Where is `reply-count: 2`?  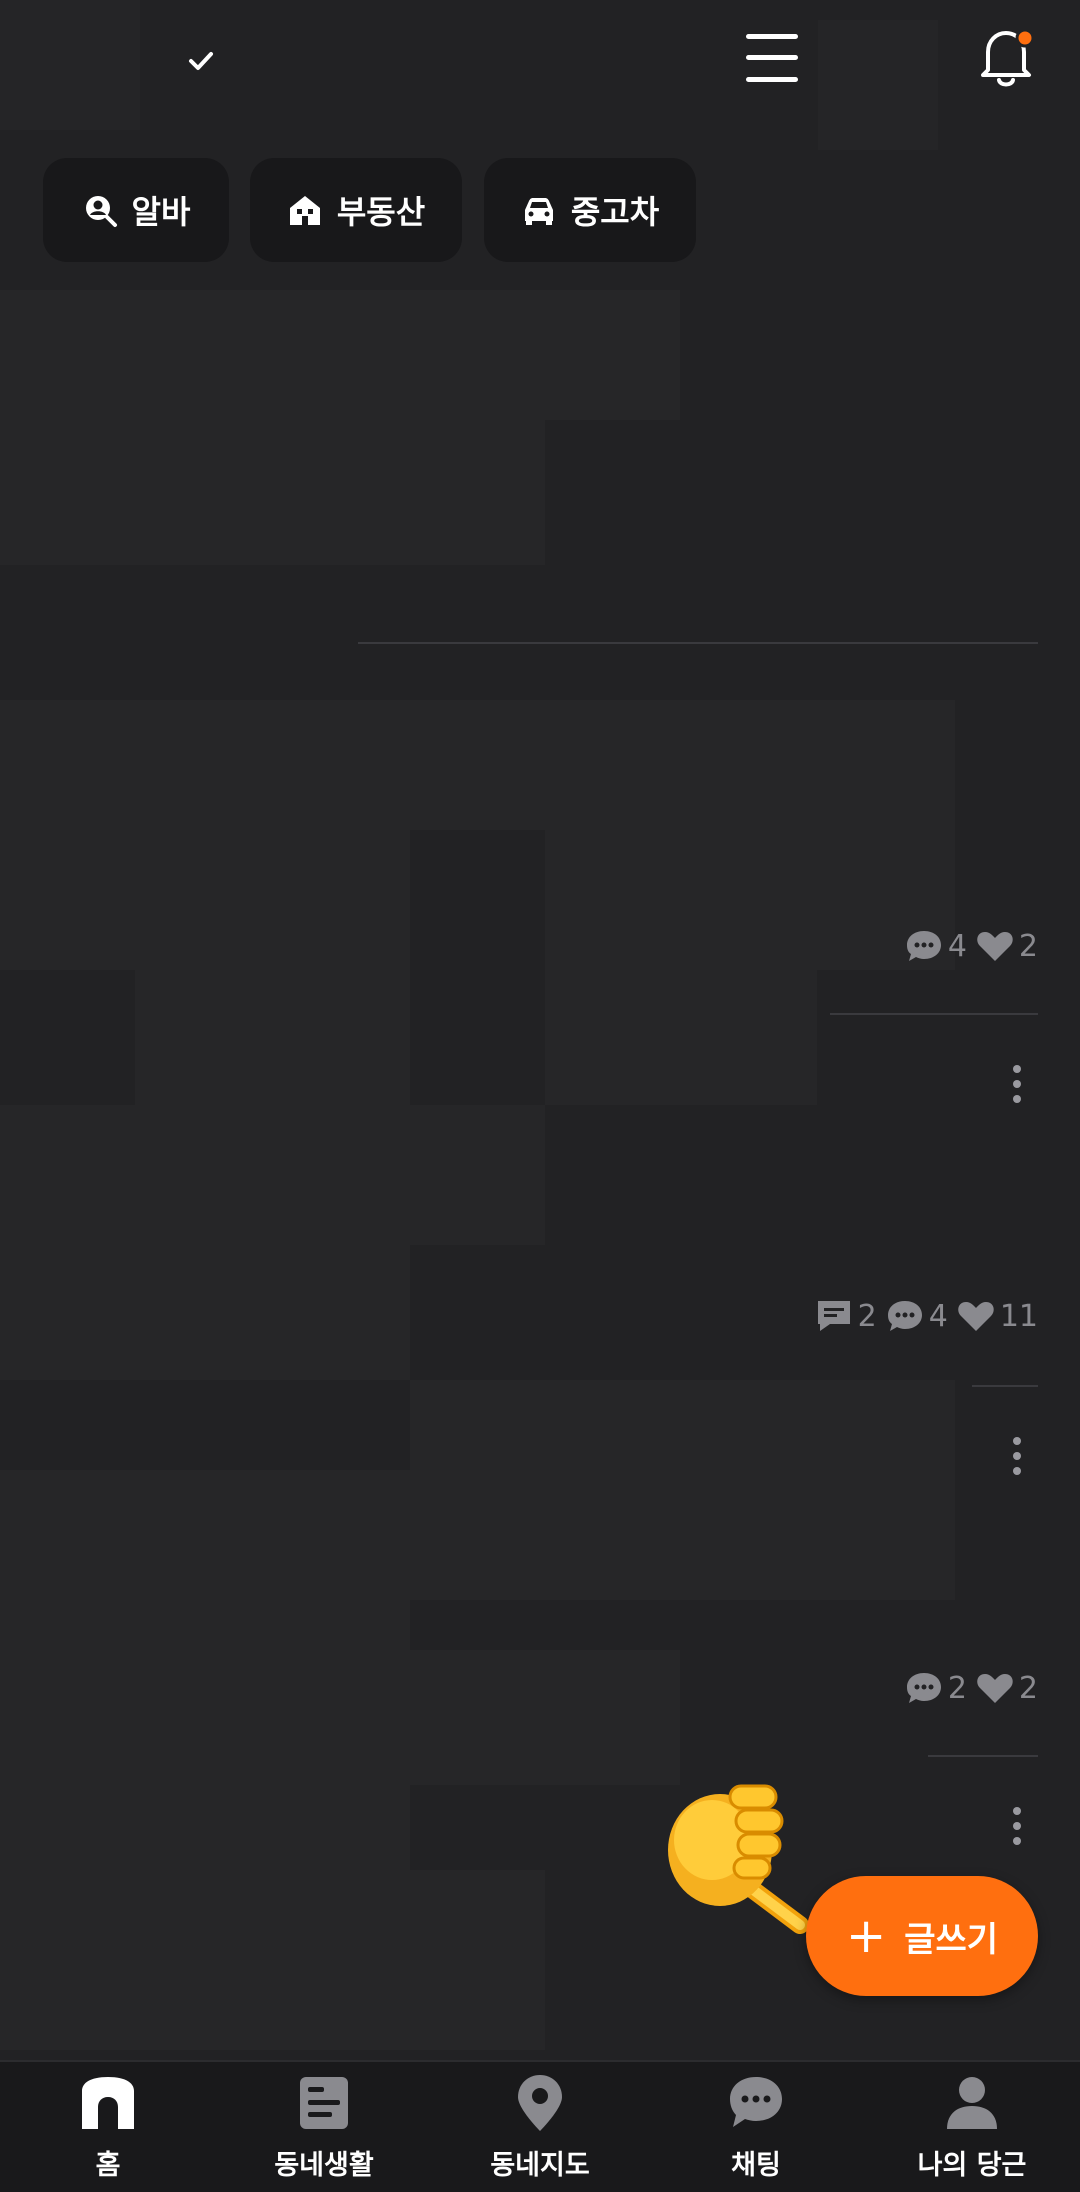 reply-count: 2 is located at coordinates (845, 1316).